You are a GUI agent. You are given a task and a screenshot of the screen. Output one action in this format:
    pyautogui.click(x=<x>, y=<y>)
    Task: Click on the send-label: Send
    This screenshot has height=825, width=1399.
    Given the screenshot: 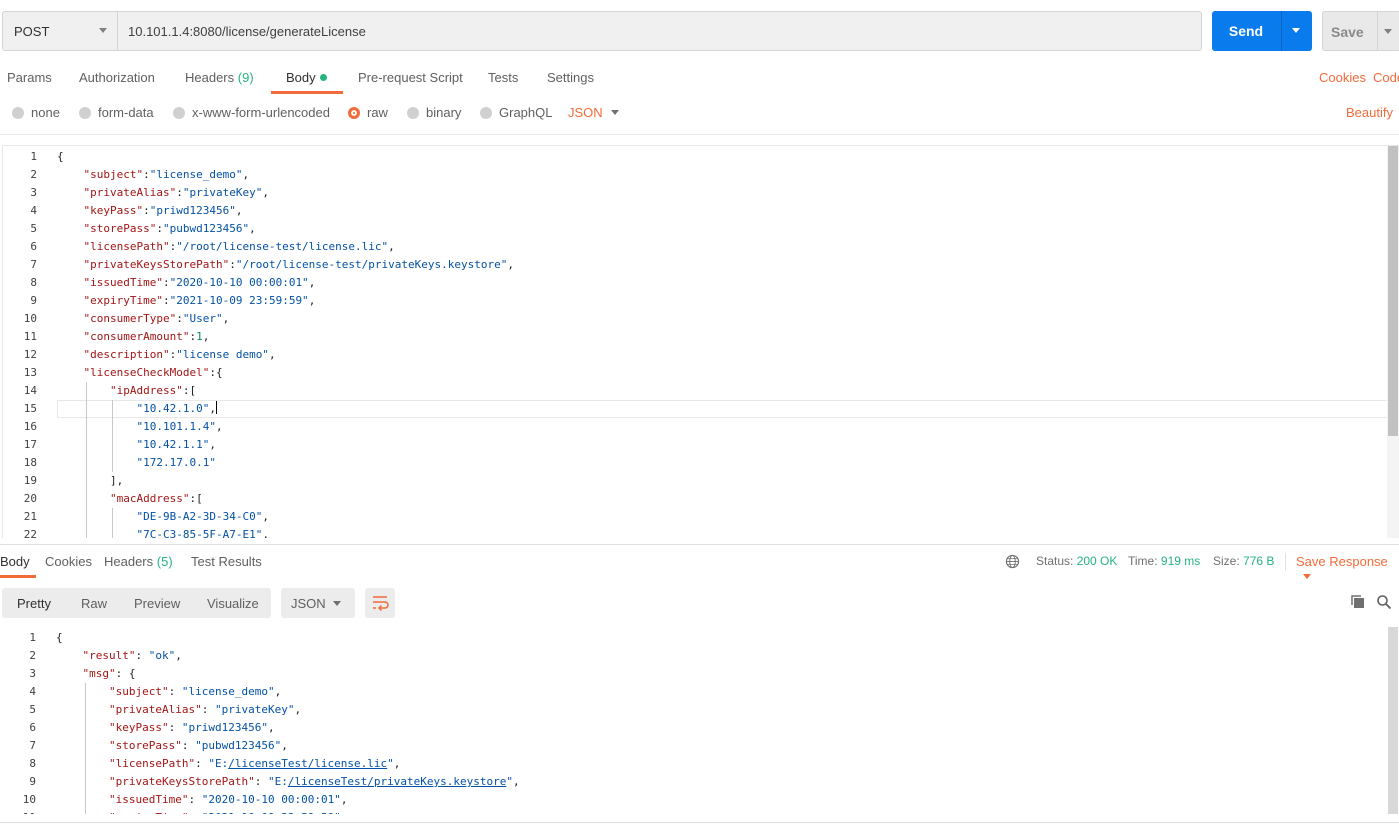 What is the action you would take?
    pyautogui.click(x=1246, y=31)
    